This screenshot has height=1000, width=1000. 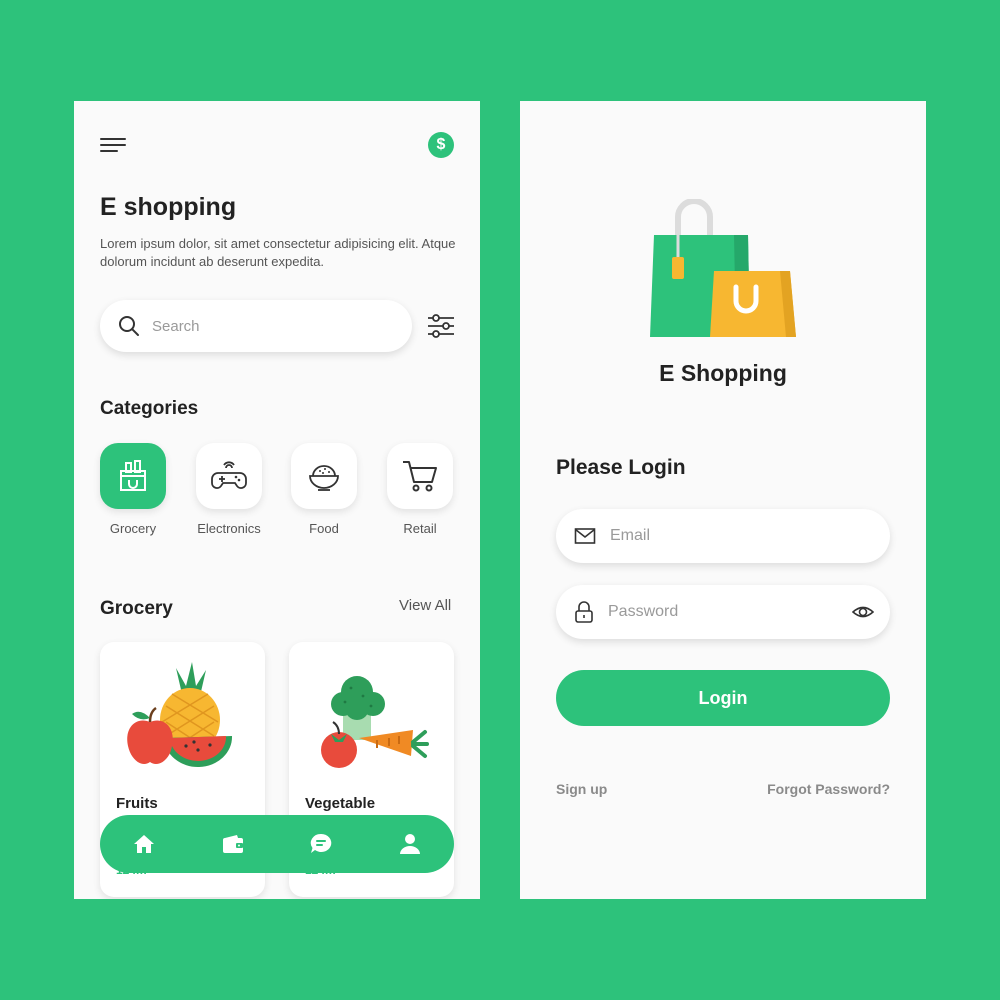 I want to click on search-input, so click(x=262, y=326).